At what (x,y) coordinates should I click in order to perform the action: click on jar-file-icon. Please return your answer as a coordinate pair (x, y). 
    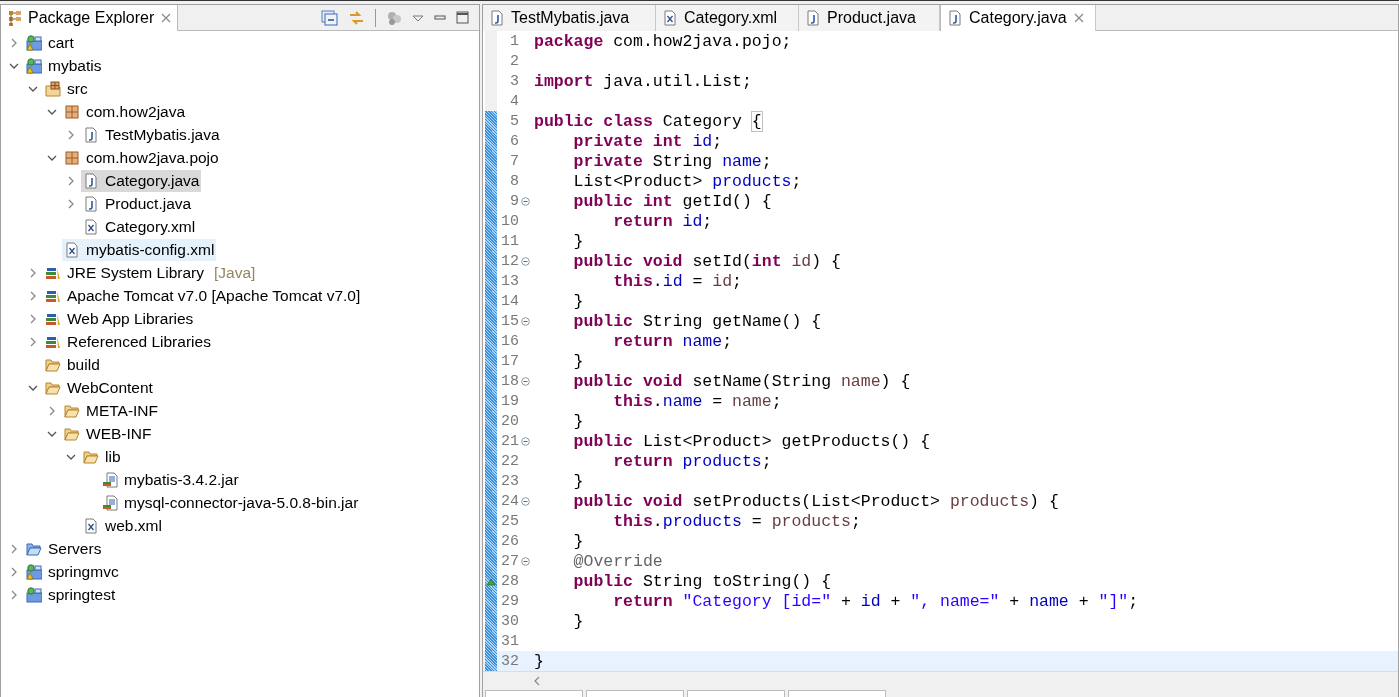
    Looking at the image, I should click on (110, 502).